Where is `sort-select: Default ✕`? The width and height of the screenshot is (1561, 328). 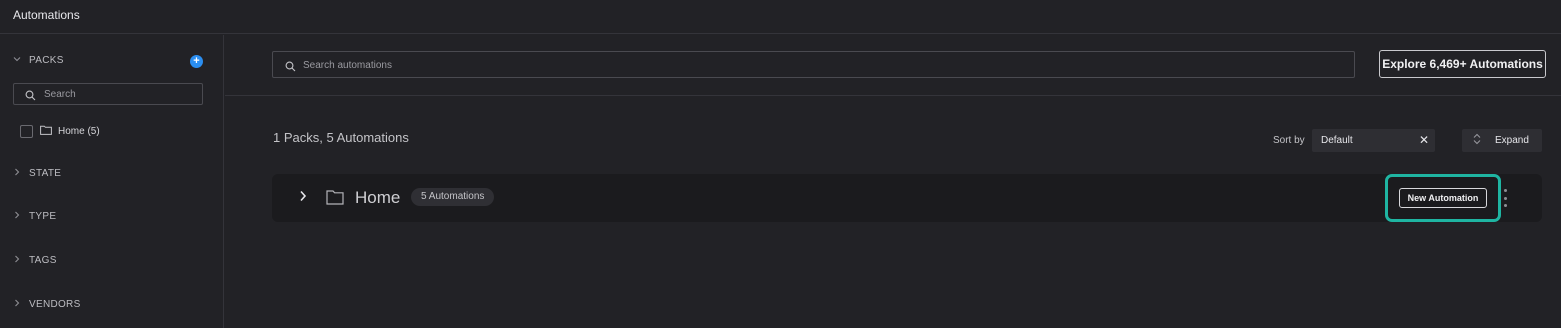 sort-select: Default ✕ is located at coordinates (1373, 140).